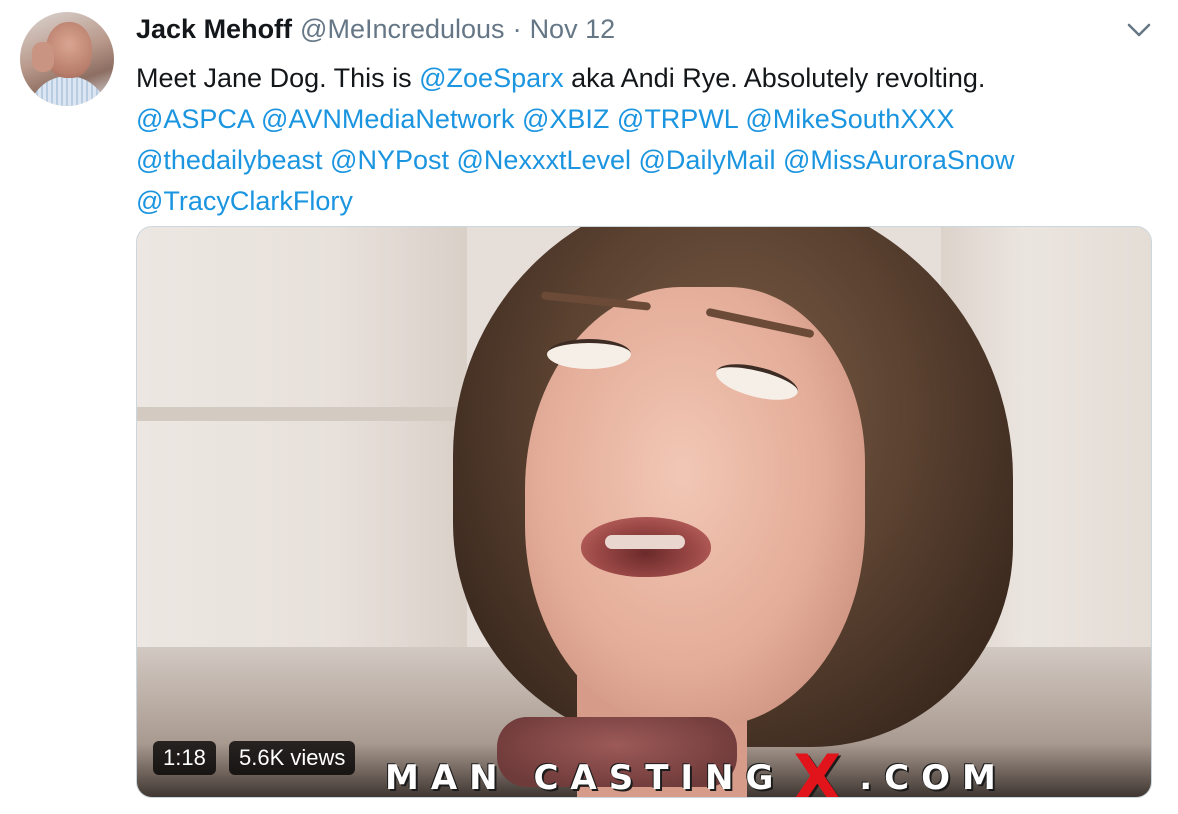  I want to click on watermark-text-before: MAN CASTING, so click(585, 777).